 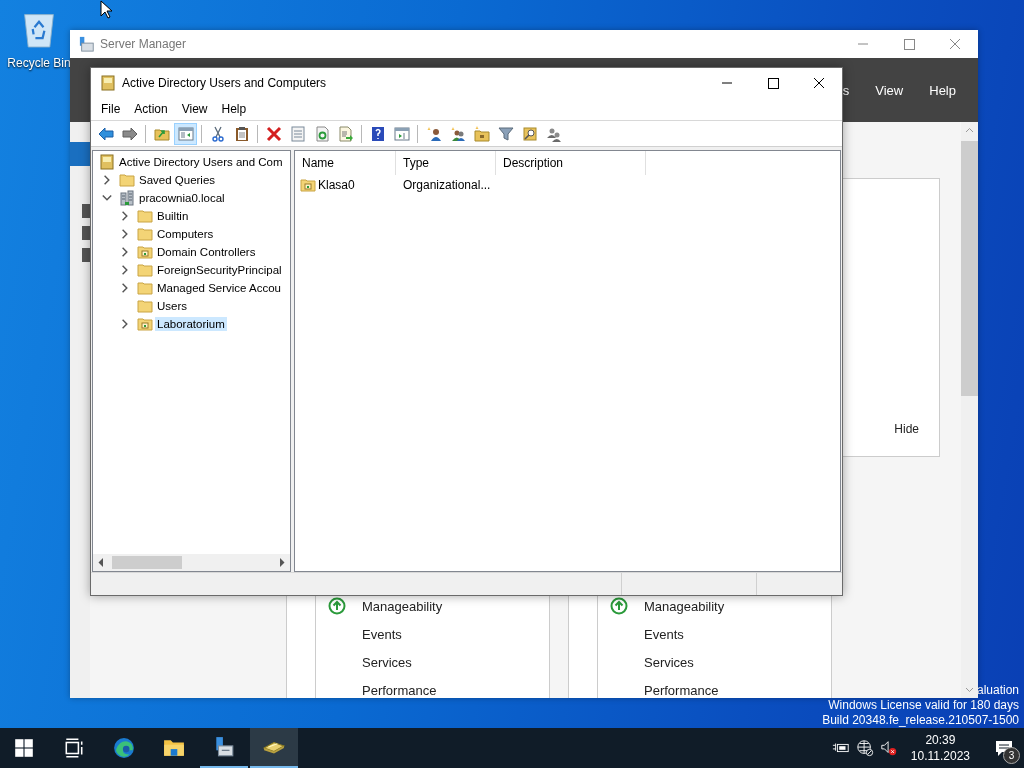 I want to click on clock: 20:39 10.11.2023, so click(x=940, y=748).